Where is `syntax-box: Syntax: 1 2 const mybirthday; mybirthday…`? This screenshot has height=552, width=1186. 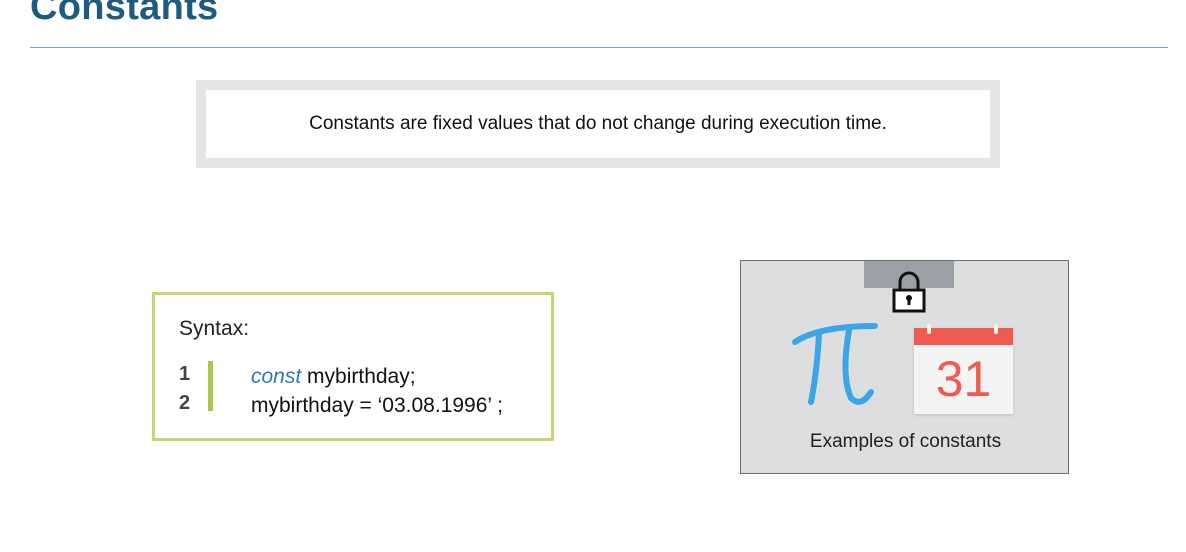
syntax-box: Syntax: 1 2 const mybirthday; mybirthday… is located at coordinates (353, 366).